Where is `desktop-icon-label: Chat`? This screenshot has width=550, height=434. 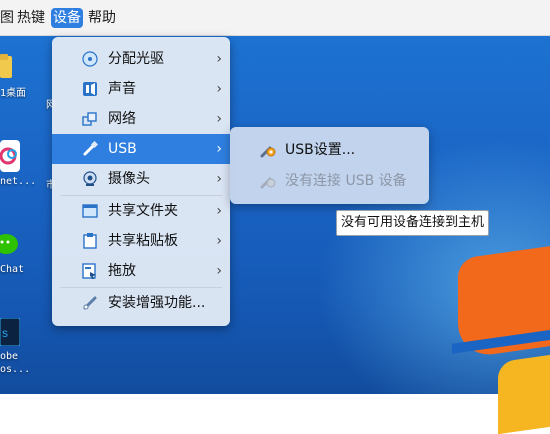 desktop-icon-label: Chat is located at coordinates (12, 269).